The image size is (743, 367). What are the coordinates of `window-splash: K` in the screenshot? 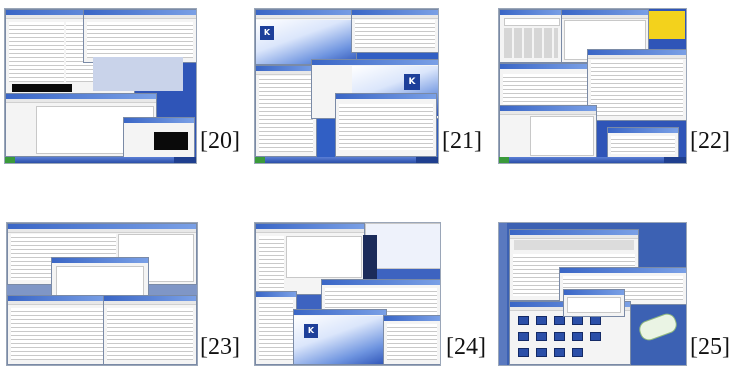 It's located at (340, 337).